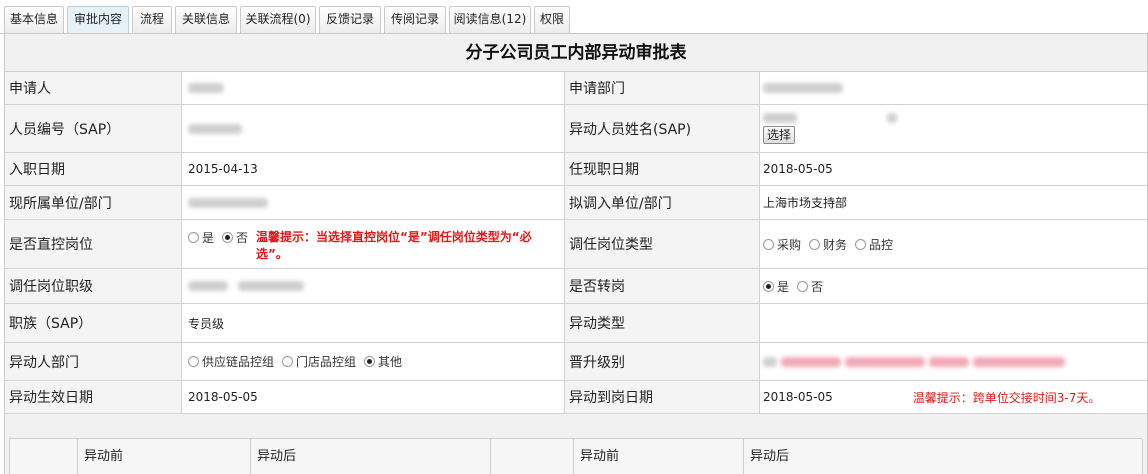 The image size is (1148, 474). Describe the element at coordinates (152, 19) in the screenshot. I see `tab-flow: 流程` at that location.